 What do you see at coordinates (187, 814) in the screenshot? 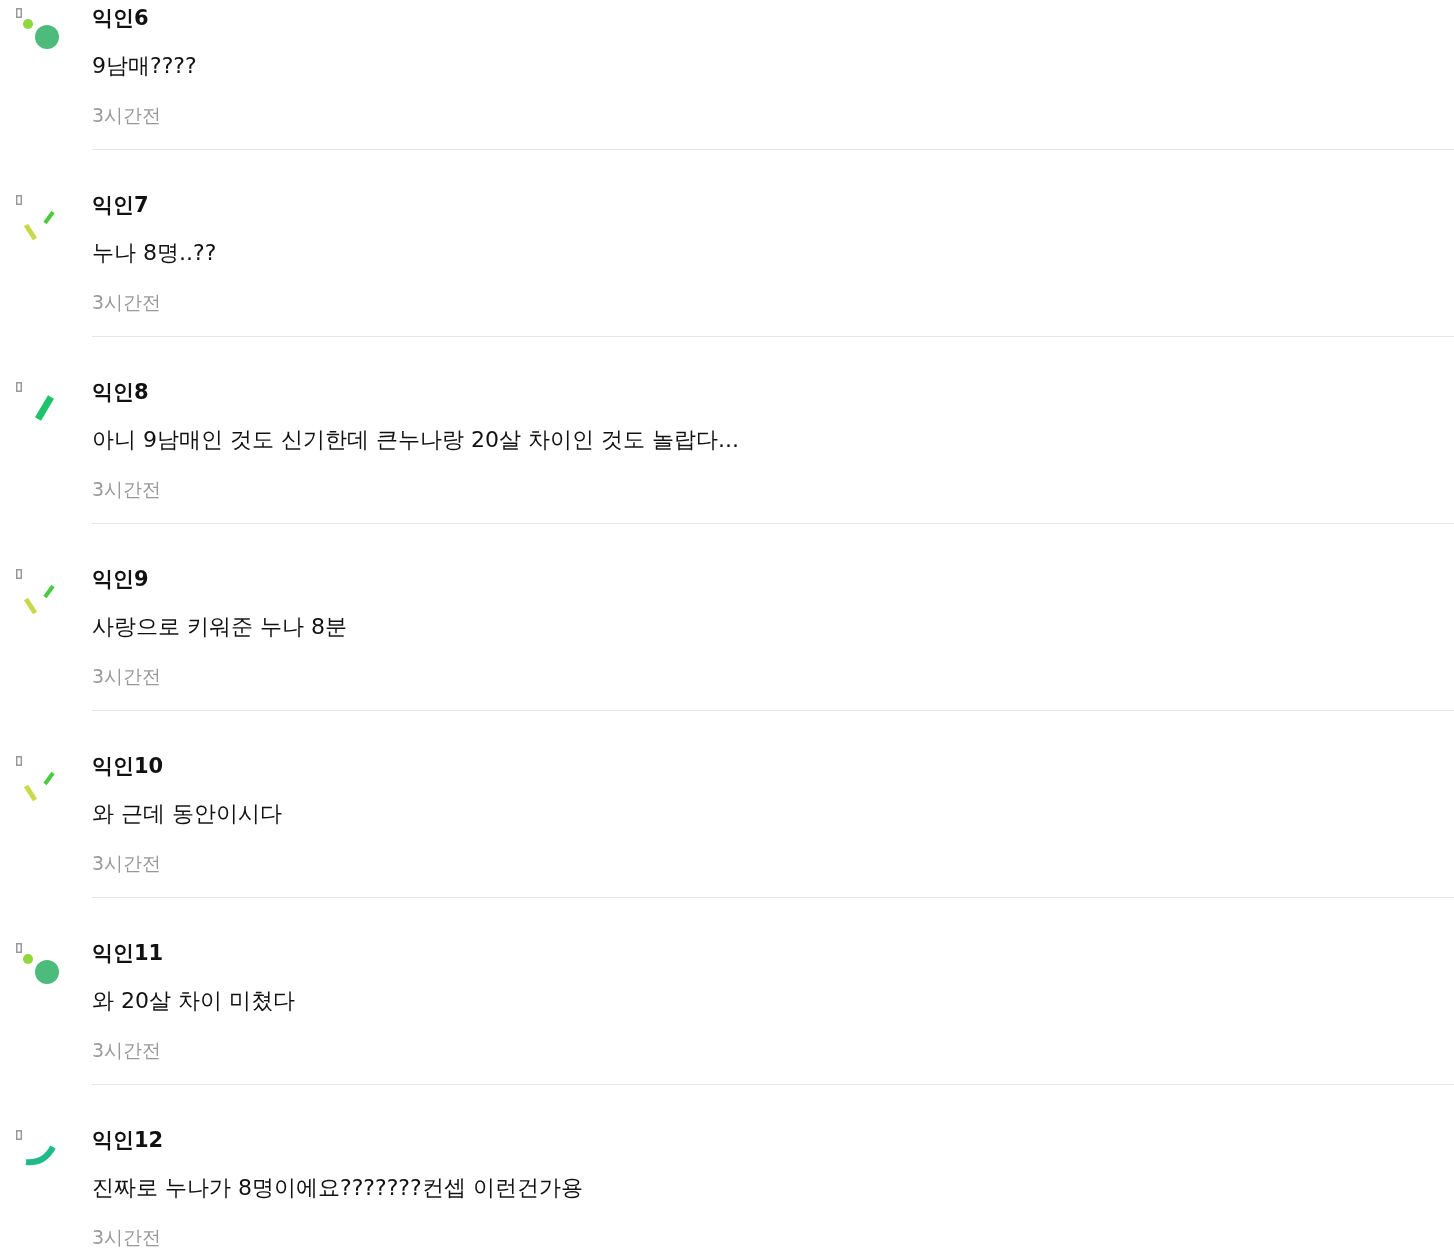
I see `comment-text: 와 근데 동안이시다` at bounding box center [187, 814].